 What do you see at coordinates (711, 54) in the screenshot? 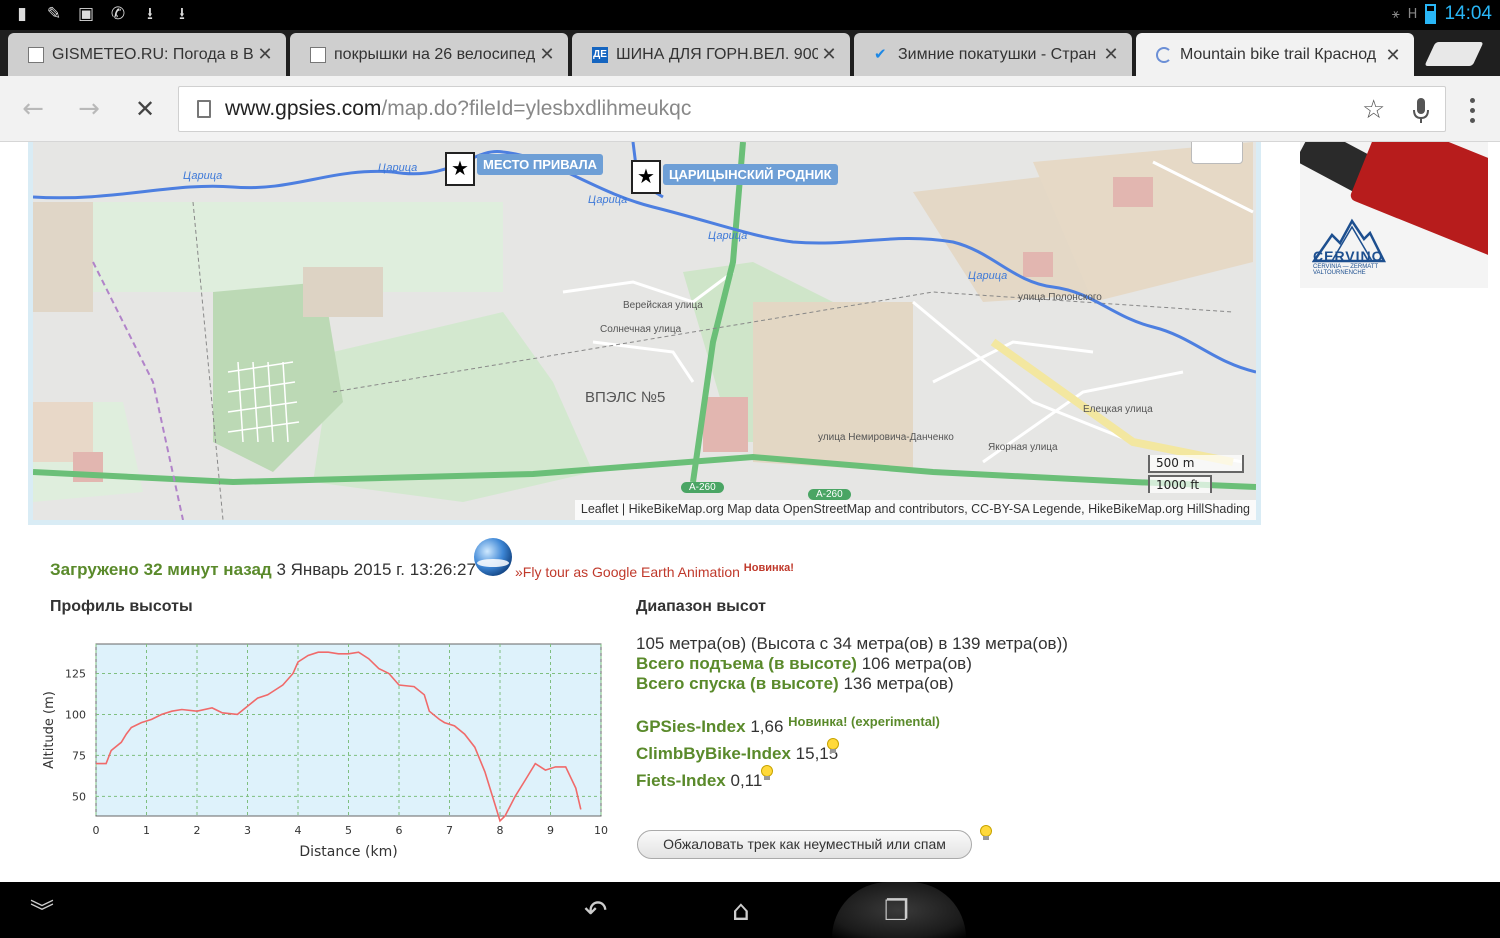
I see `tab-shina: ДЕ ШИНА ДЛЯ ГОРН.ВЕЛ. 900 ✕` at bounding box center [711, 54].